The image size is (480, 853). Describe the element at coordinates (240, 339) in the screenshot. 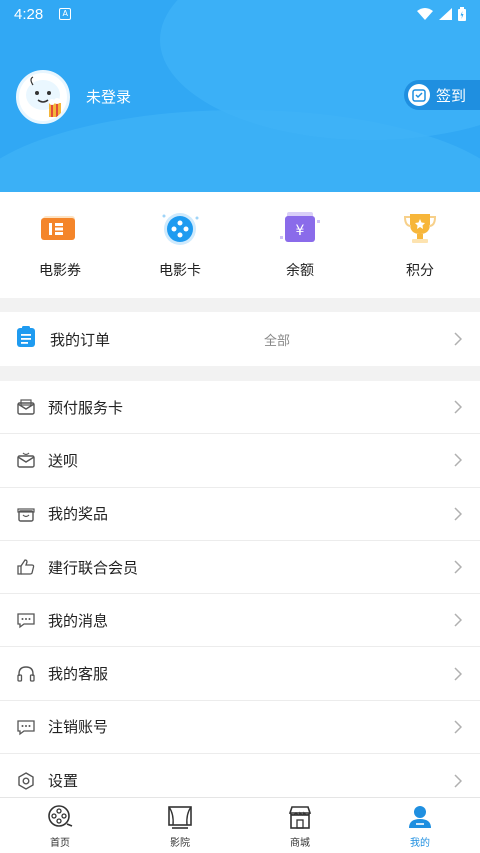

I see `my-orders-row: 我的订单 全部` at that location.